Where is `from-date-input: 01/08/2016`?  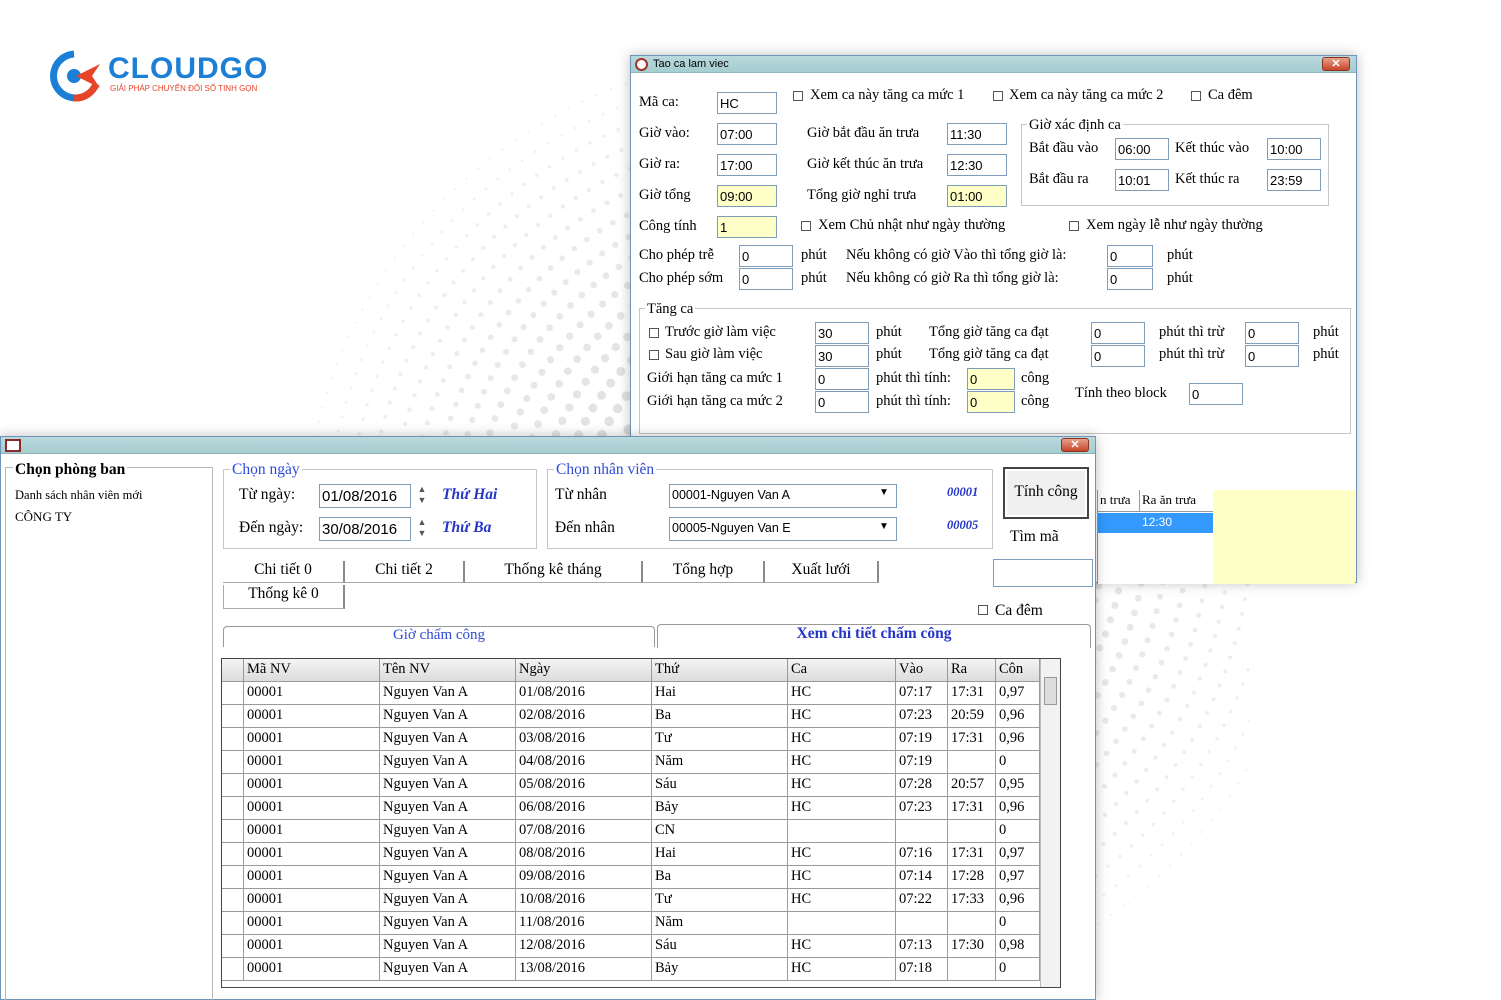 from-date-input: 01/08/2016 is located at coordinates (365, 496).